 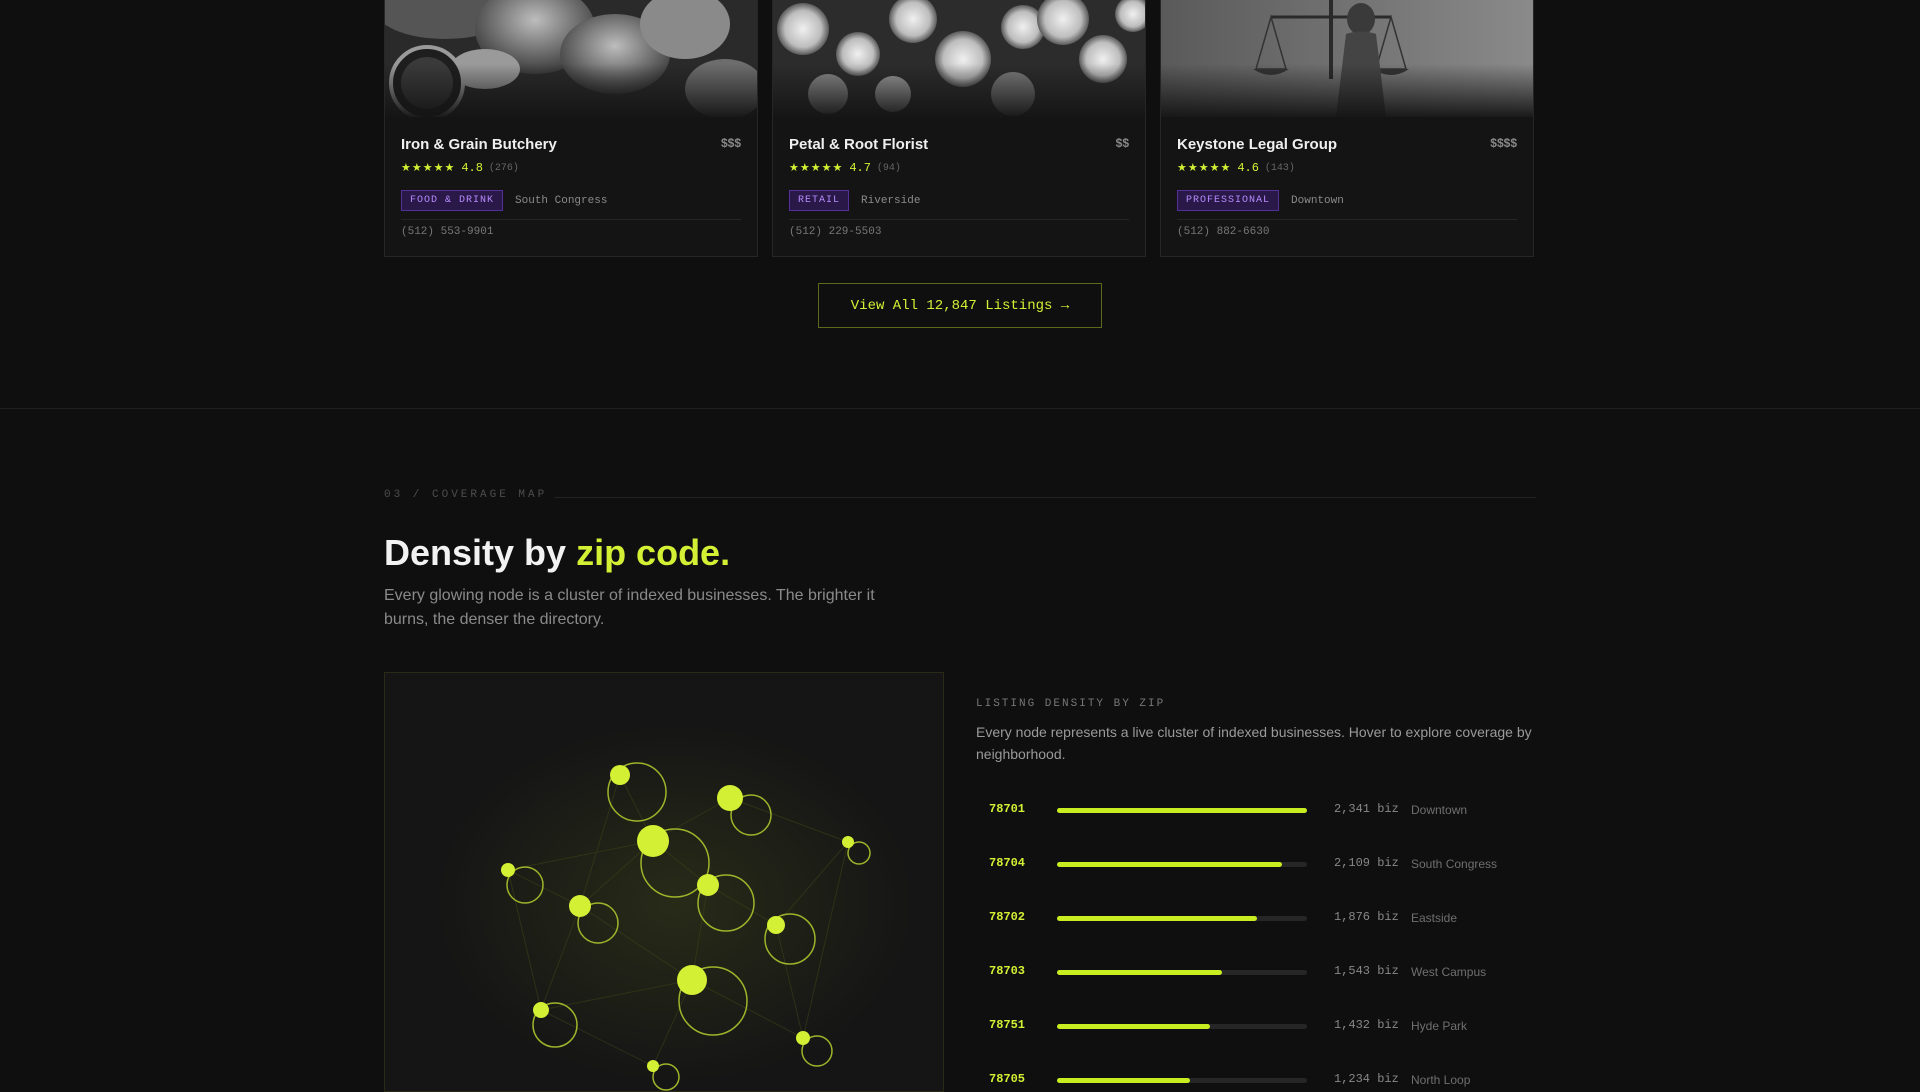 What do you see at coordinates (819, 200) in the screenshot?
I see `category-tag: RETAIL` at bounding box center [819, 200].